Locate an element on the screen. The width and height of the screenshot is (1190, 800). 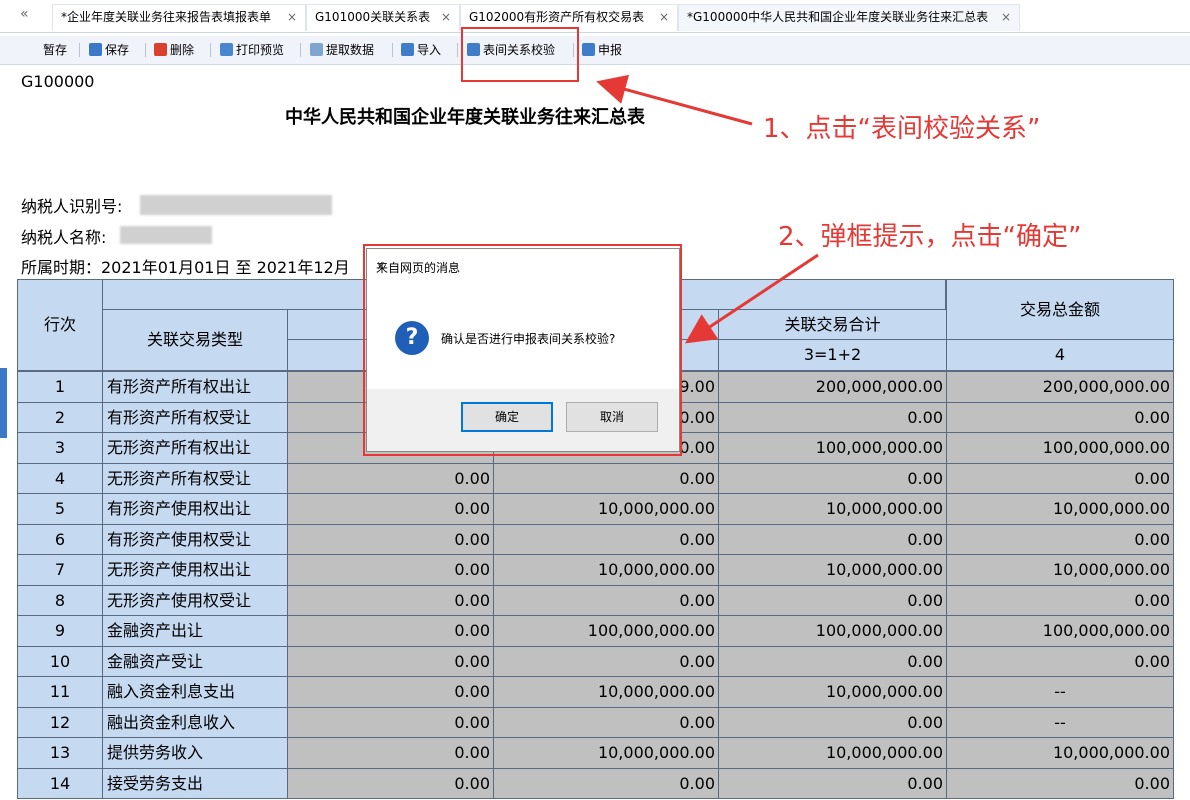
dialog-titlebar: 来自网页的消息 ✕ is located at coordinates (523, 268).